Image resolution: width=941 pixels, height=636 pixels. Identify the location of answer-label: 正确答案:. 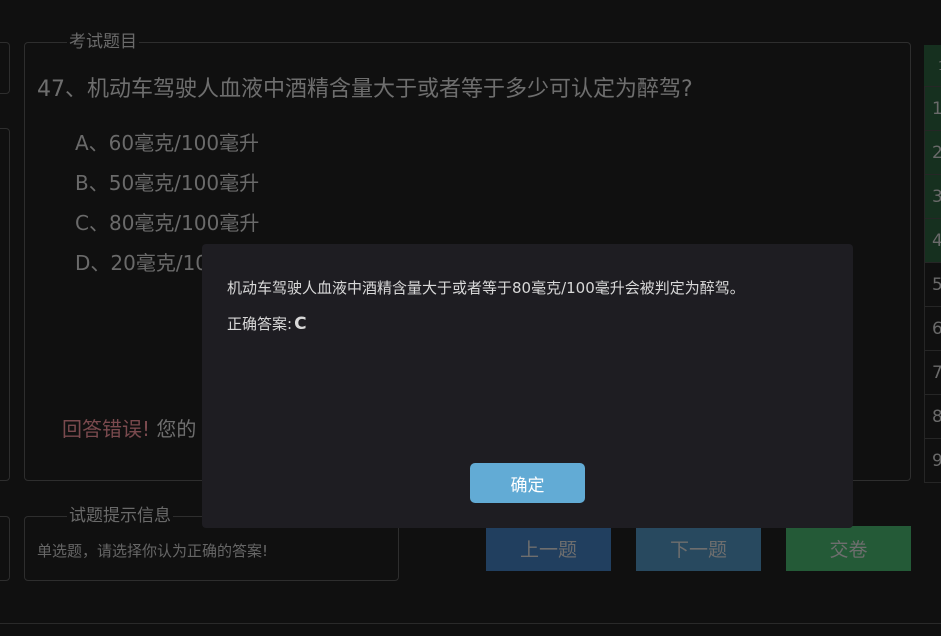
(260, 324).